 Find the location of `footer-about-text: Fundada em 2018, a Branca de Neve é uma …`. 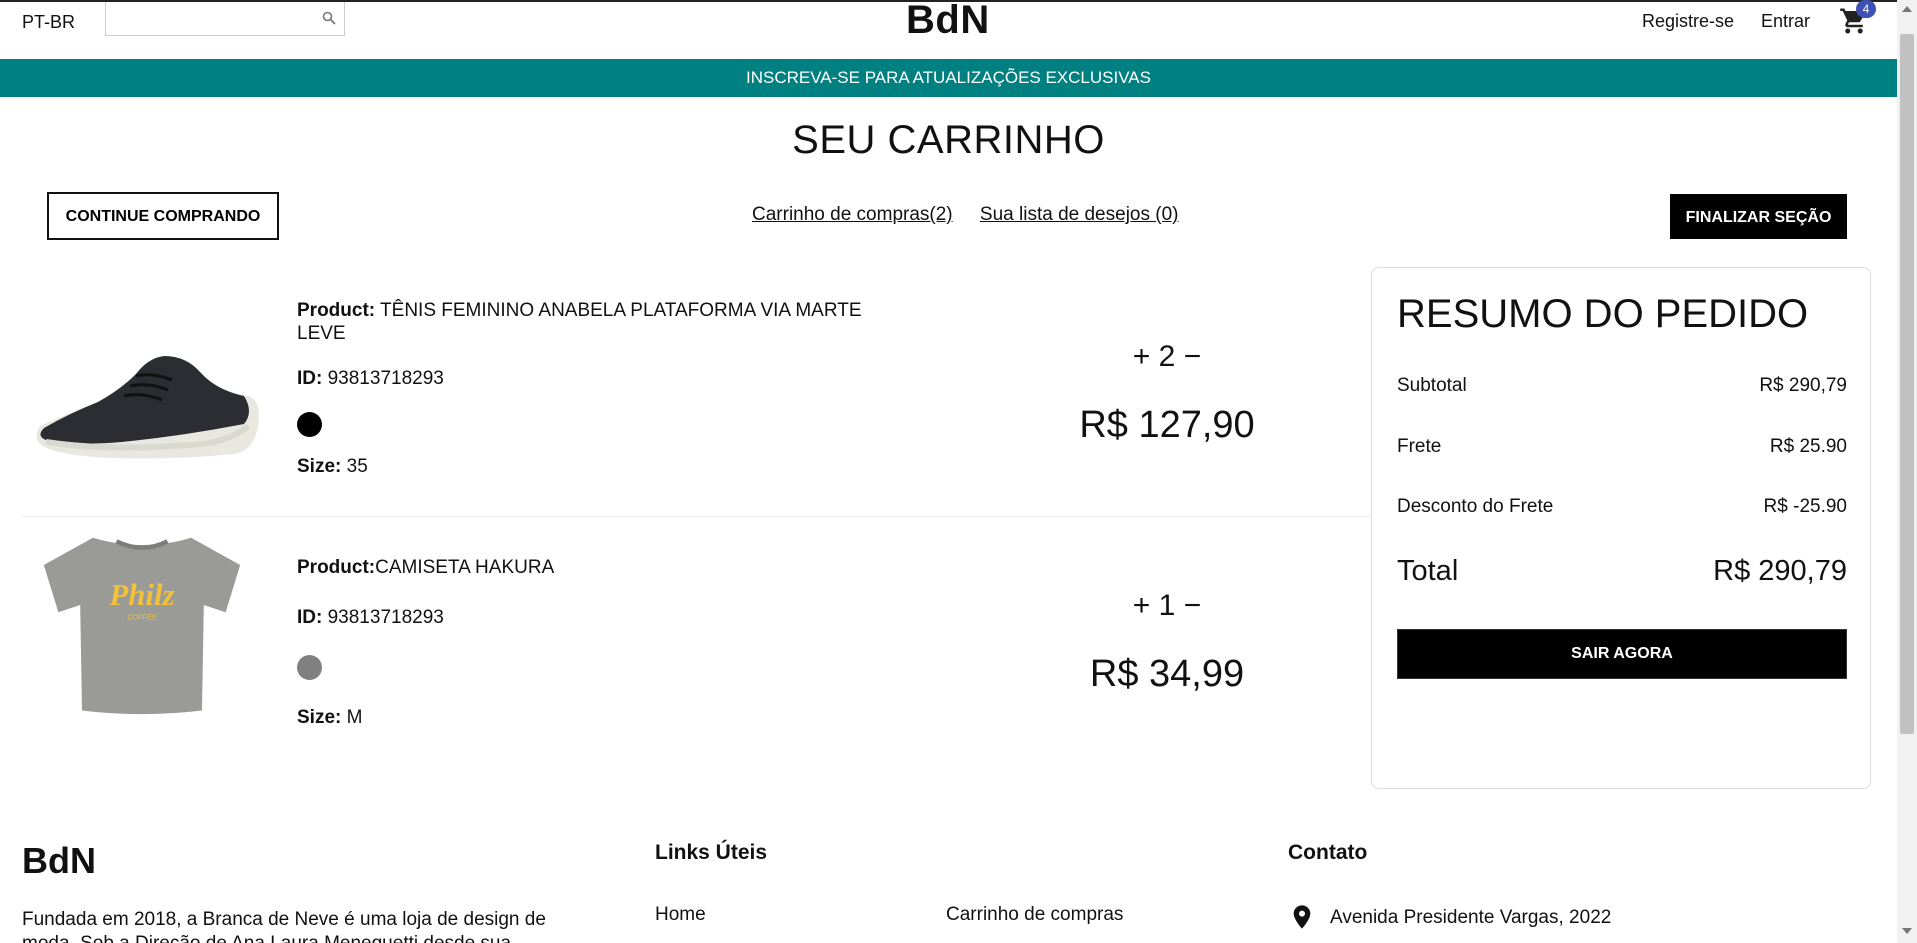

footer-about-text: Fundada em 2018, a Branca de Neve é uma … is located at coordinates (284, 926).